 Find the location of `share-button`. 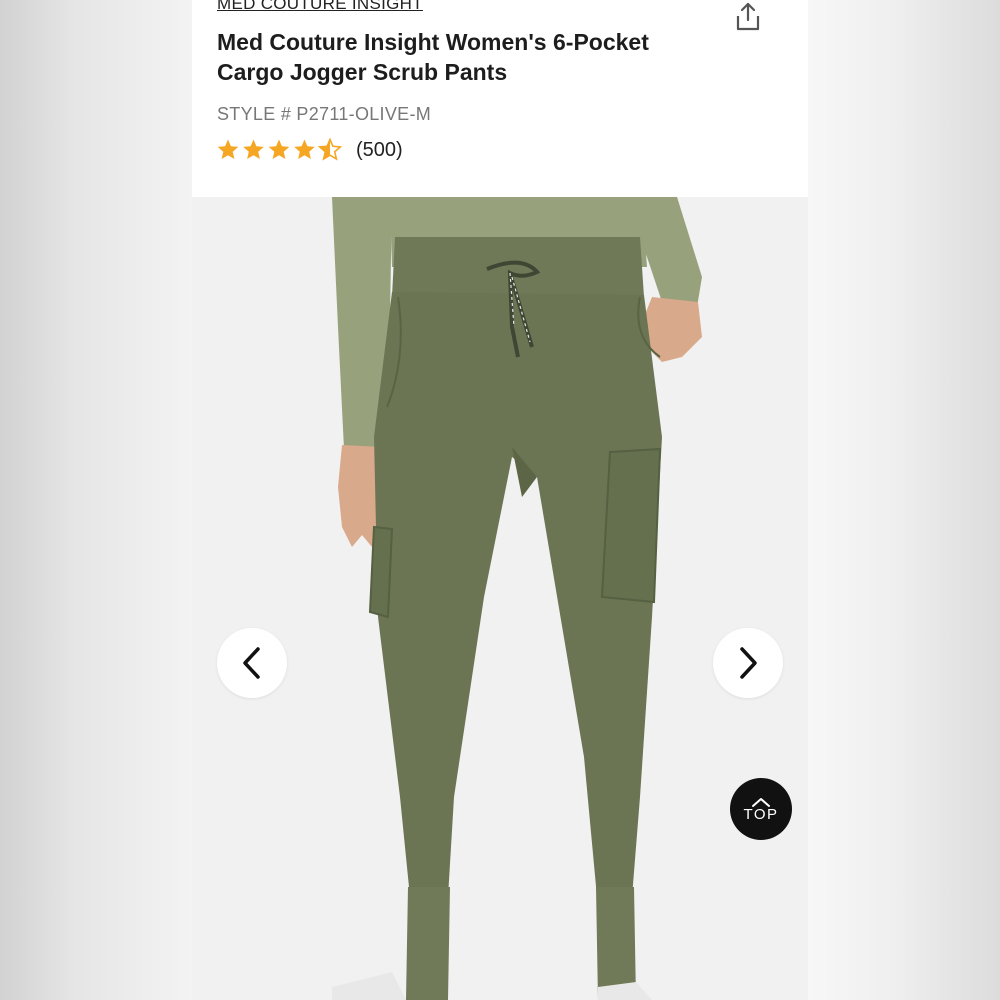

share-button is located at coordinates (748, 18).